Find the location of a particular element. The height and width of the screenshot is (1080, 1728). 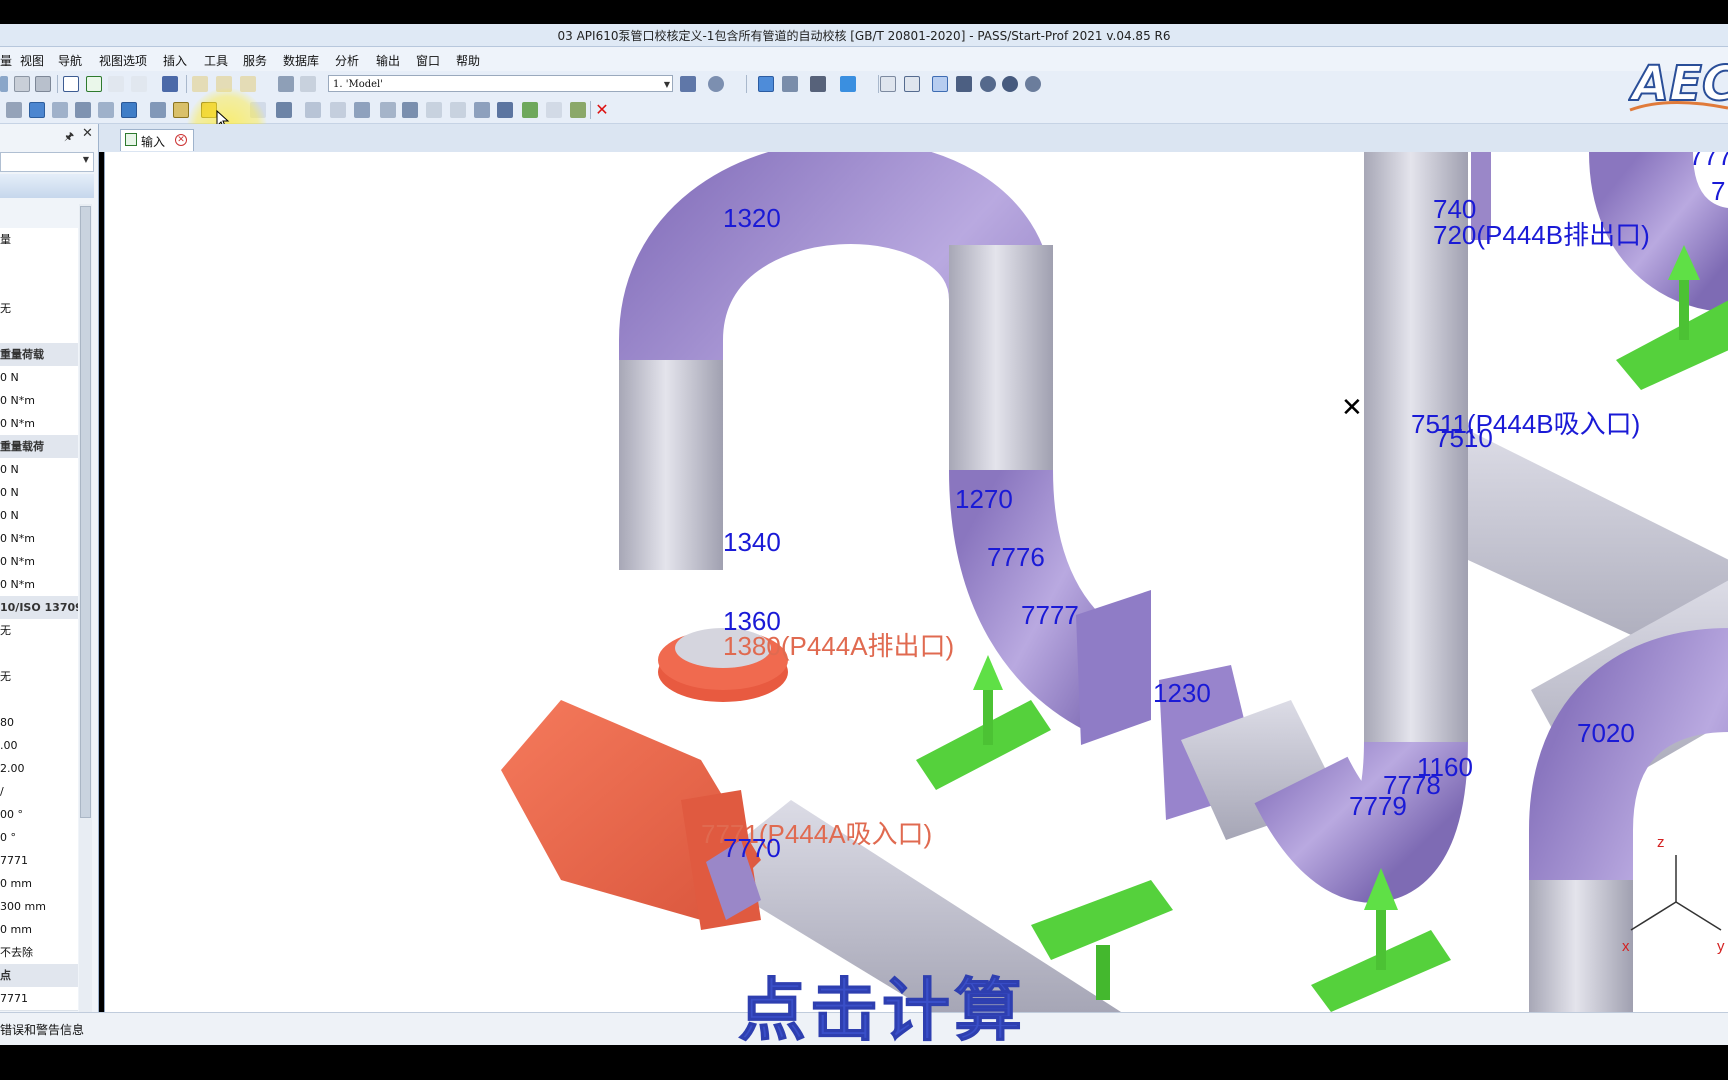

close-tab-icon: ✕ is located at coordinates (181, 140).